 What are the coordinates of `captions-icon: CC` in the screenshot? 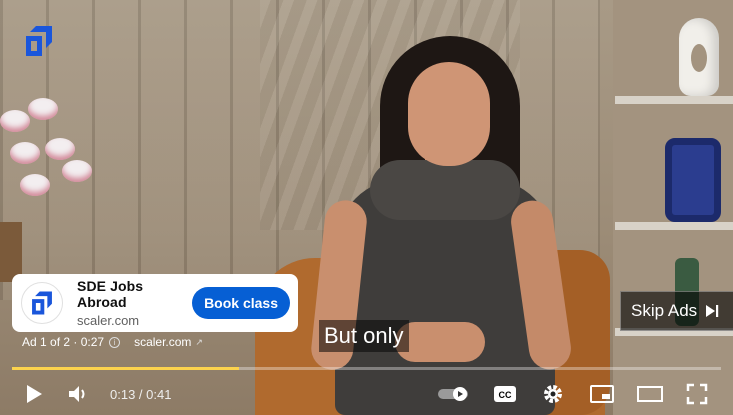 It's located at (505, 394).